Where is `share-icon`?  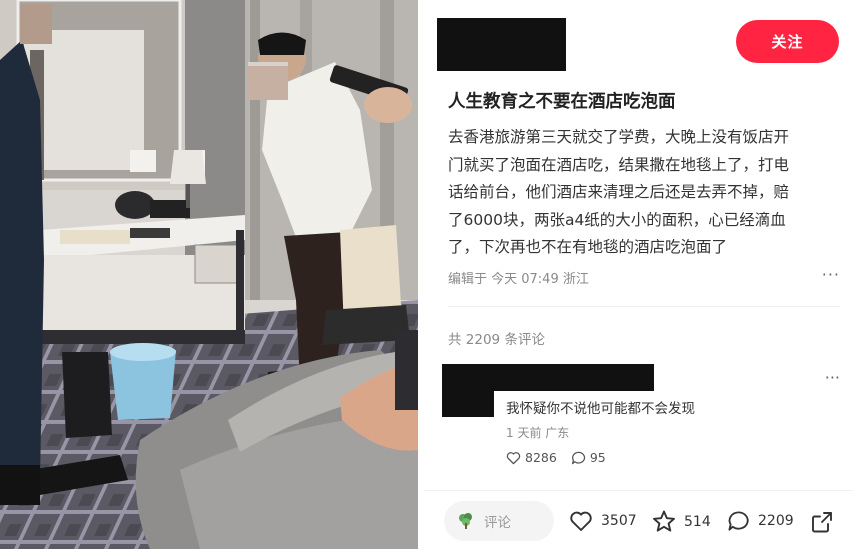
share-icon is located at coordinates (822, 522).